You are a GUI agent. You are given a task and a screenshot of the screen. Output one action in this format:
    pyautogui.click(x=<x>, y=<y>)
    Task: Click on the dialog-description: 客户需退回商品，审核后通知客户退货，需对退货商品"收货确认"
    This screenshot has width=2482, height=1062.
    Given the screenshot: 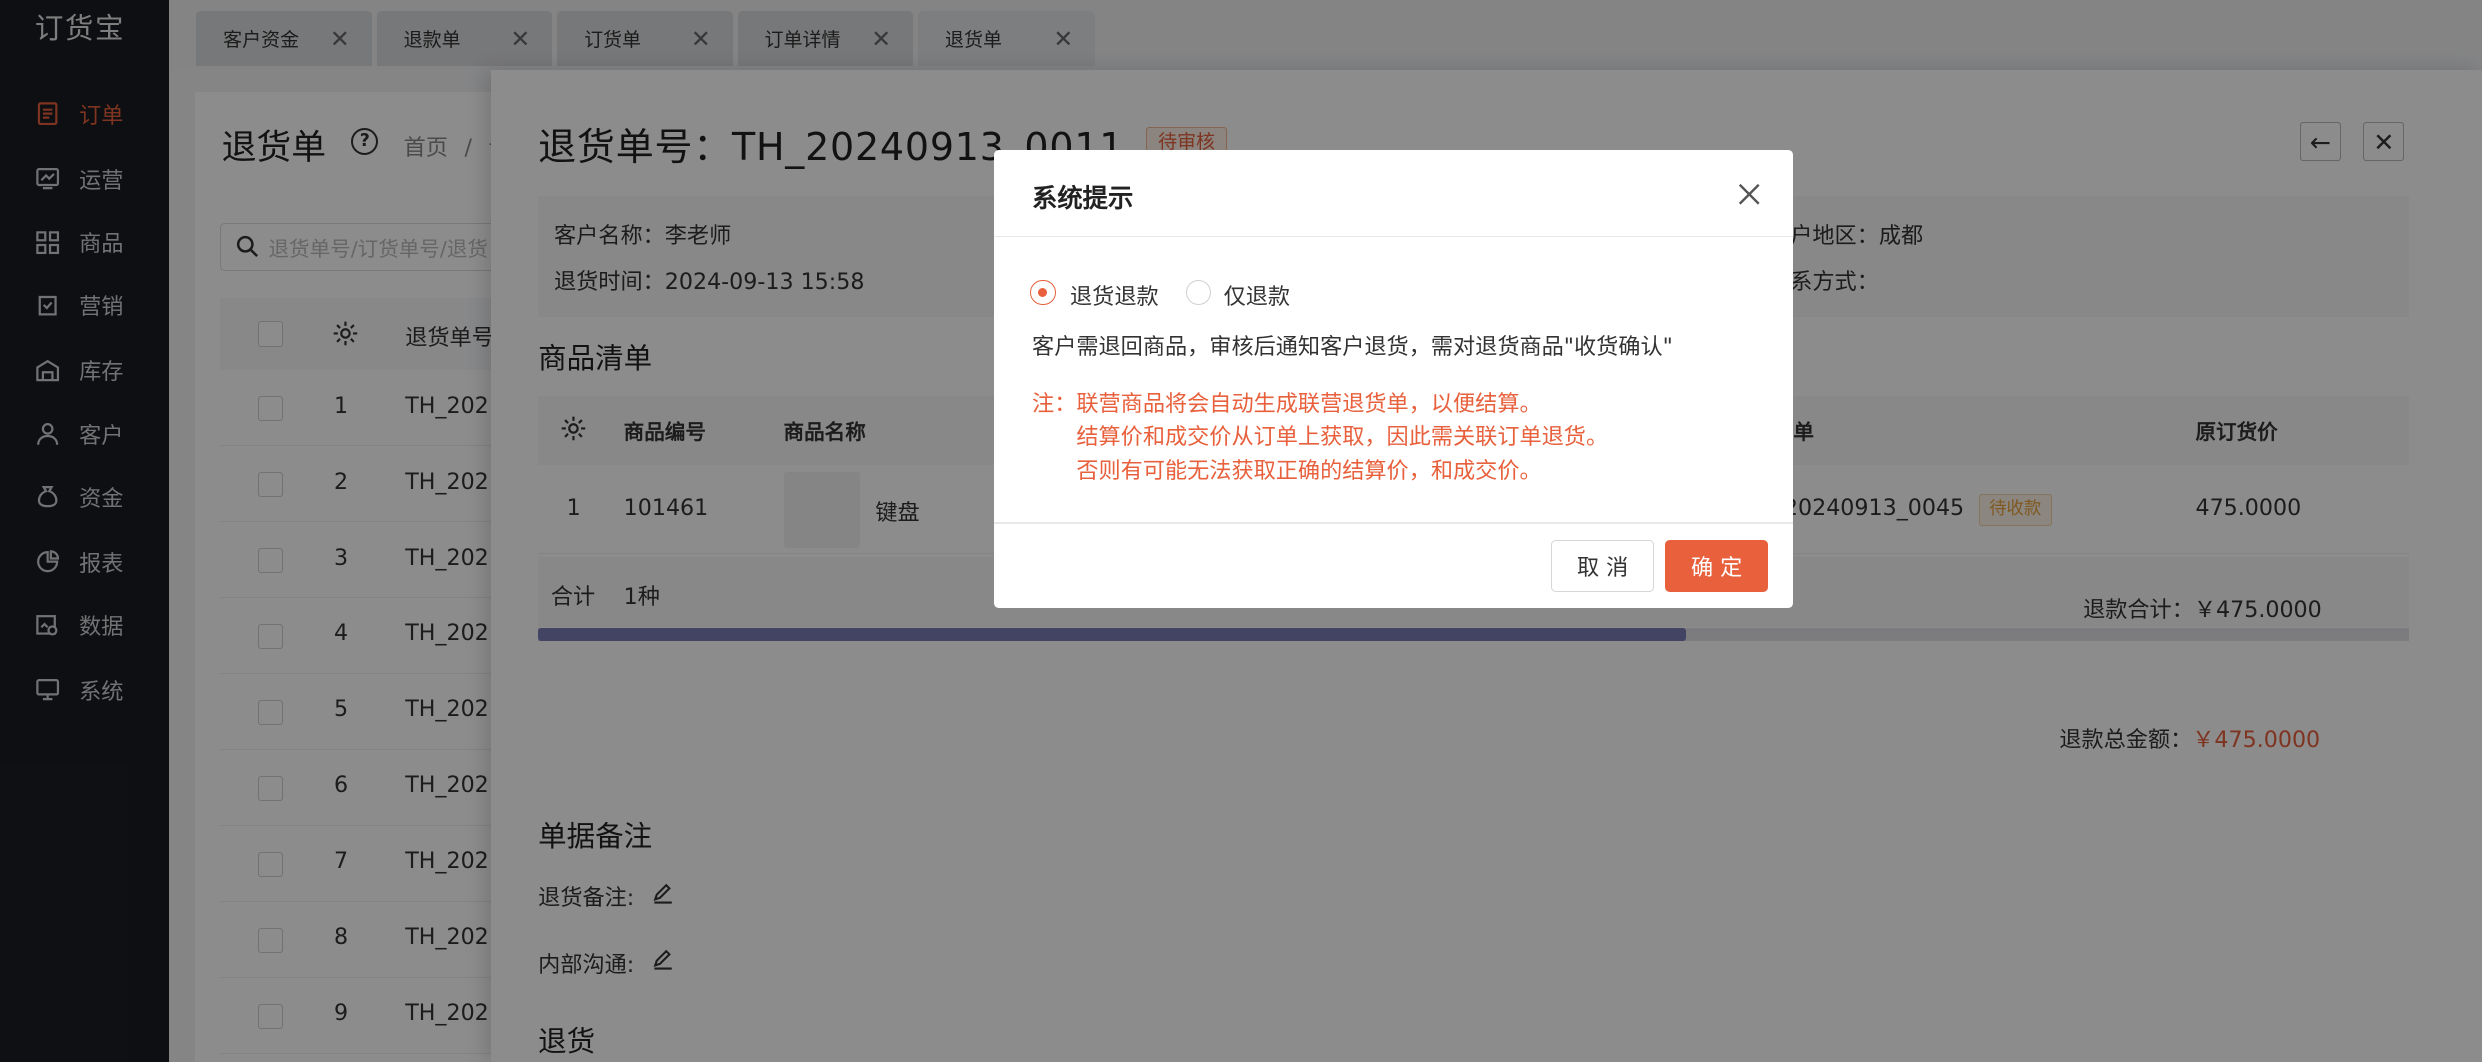 What is the action you would take?
    pyautogui.click(x=1352, y=347)
    